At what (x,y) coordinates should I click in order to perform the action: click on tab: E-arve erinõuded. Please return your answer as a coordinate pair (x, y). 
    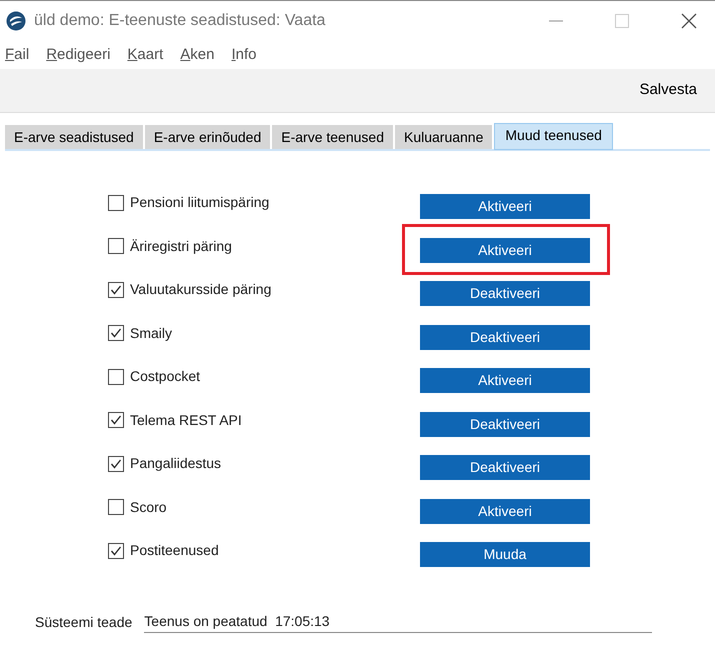
    Looking at the image, I should click on (207, 137).